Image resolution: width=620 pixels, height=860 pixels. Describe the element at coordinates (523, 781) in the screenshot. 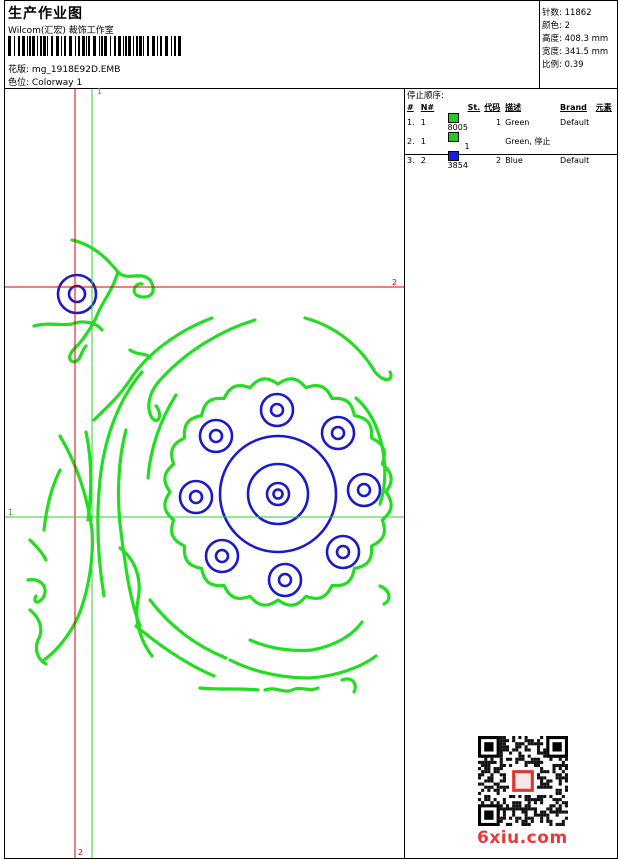

I see `qr-stamp-logo` at that location.